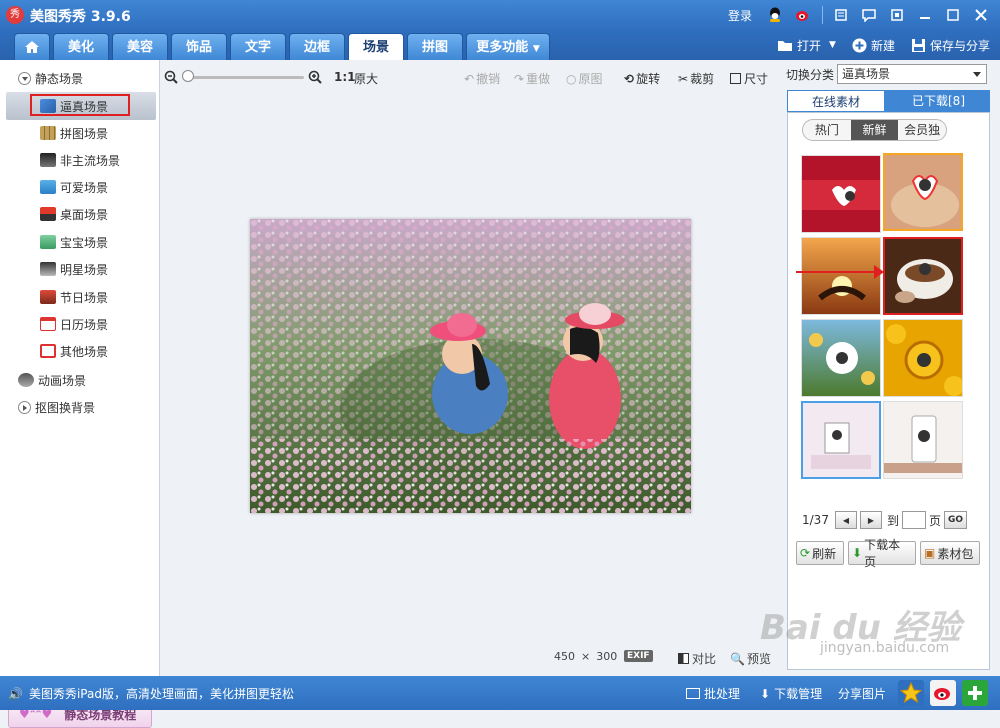 The height and width of the screenshot is (728, 1000). What do you see at coordinates (140, 46) in the screenshot?
I see `tab-beauty: 美容` at bounding box center [140, 46].